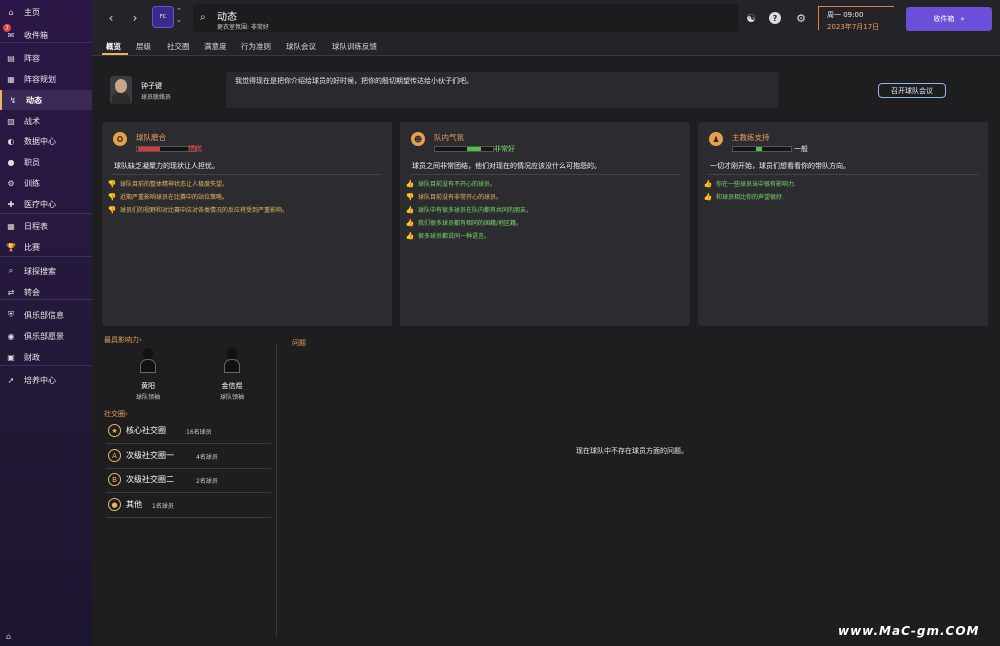 This screenshot has width=1000, height=646. I want to click on finances-icon: ▣, so click(11, 357).